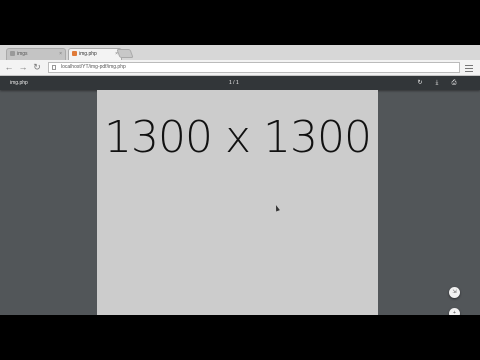 The width and height of the screenshot is (480, 360). I want to click on fit-page-button: ⇲, so click(454, 292).